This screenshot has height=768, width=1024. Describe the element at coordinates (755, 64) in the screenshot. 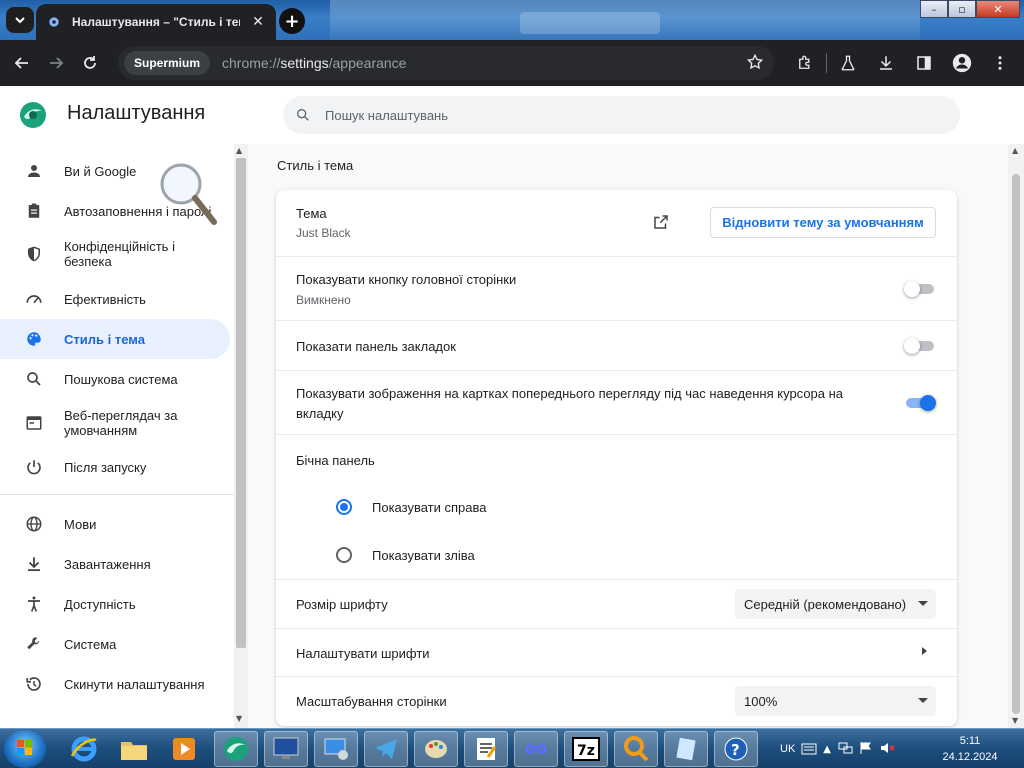

I see `bookmark-star-icon` at that location.